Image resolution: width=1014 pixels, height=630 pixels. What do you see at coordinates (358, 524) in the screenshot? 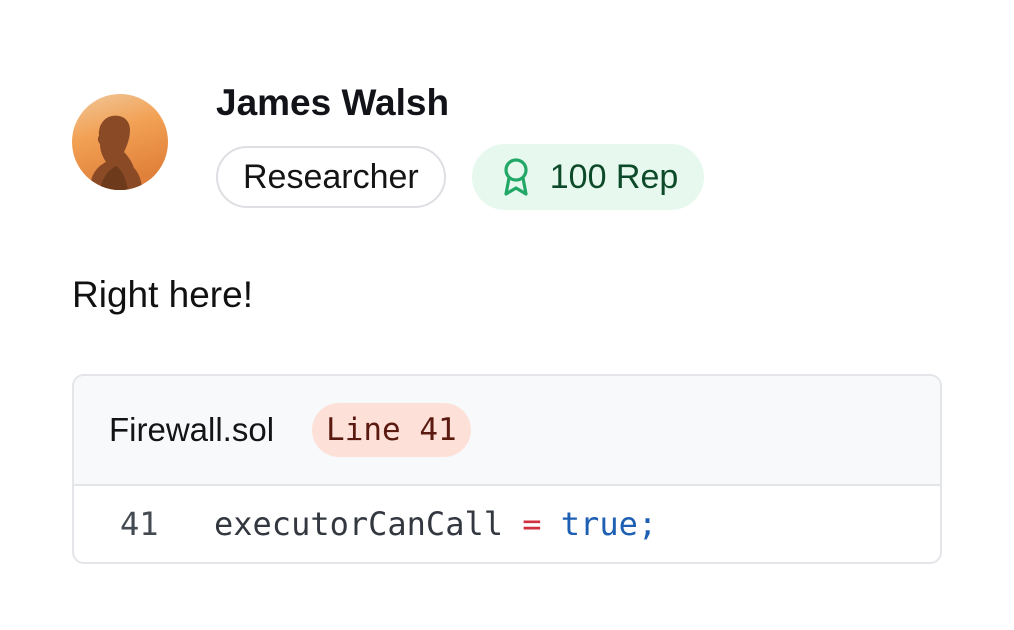
I see `code-identifier: executorCanCall` at bounding box center [358, 524].